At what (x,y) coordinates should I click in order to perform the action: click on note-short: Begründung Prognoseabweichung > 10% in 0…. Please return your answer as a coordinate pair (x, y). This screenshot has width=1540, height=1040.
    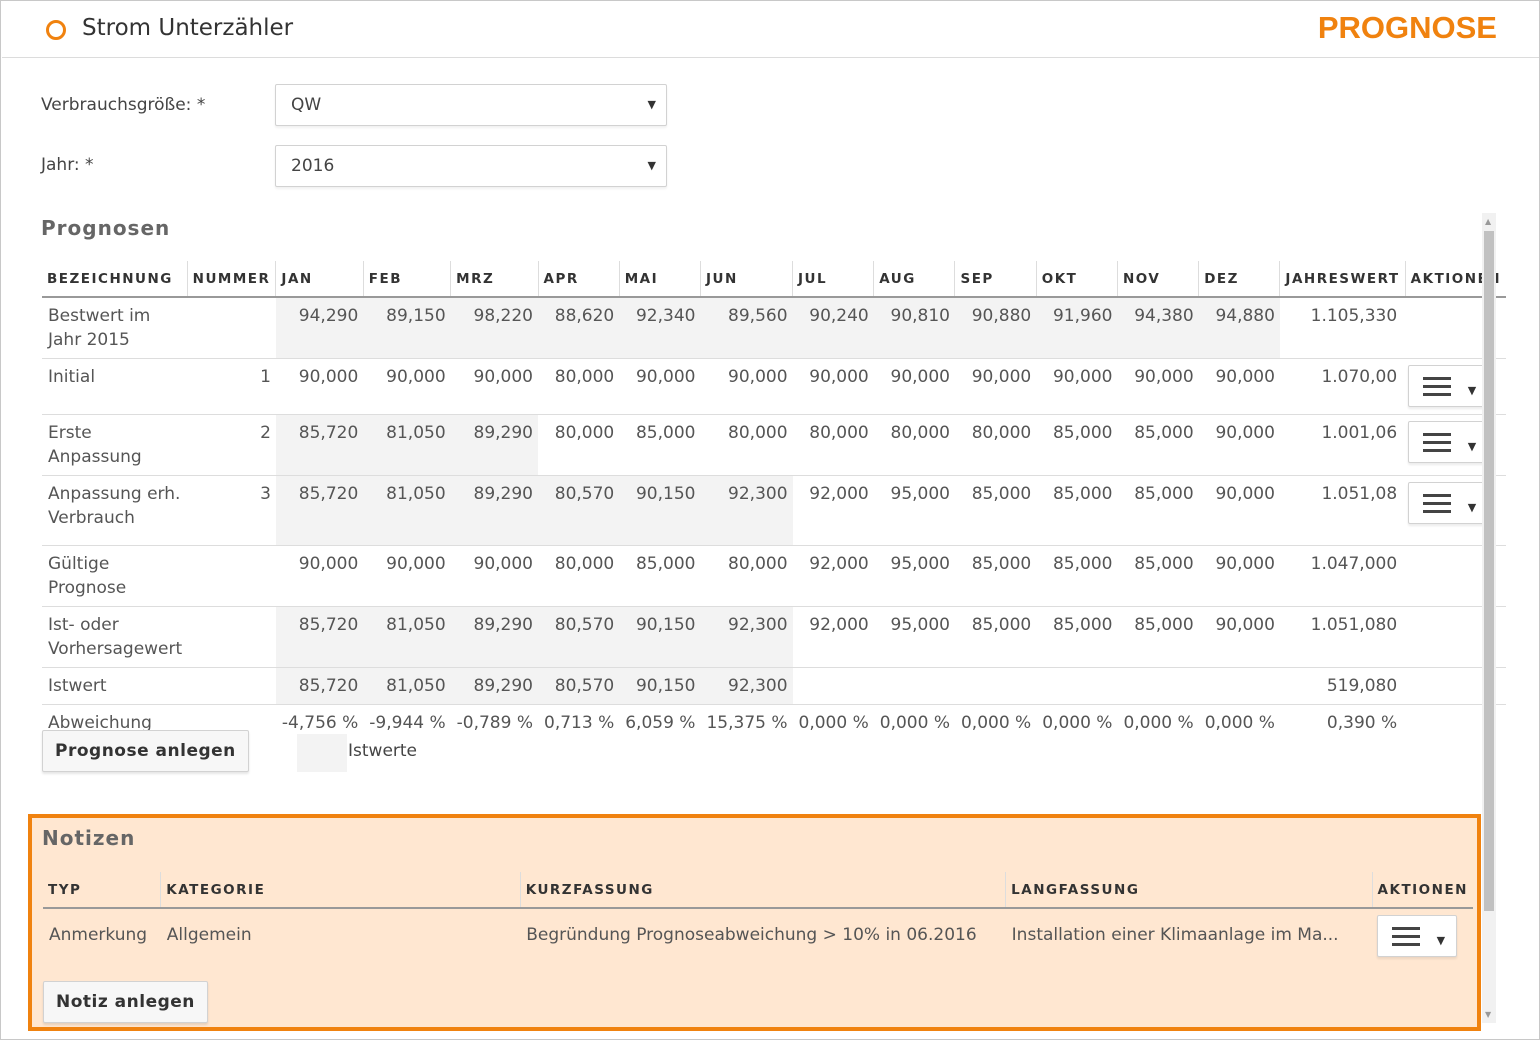
    Looking at the image, I should click on (751, 935).